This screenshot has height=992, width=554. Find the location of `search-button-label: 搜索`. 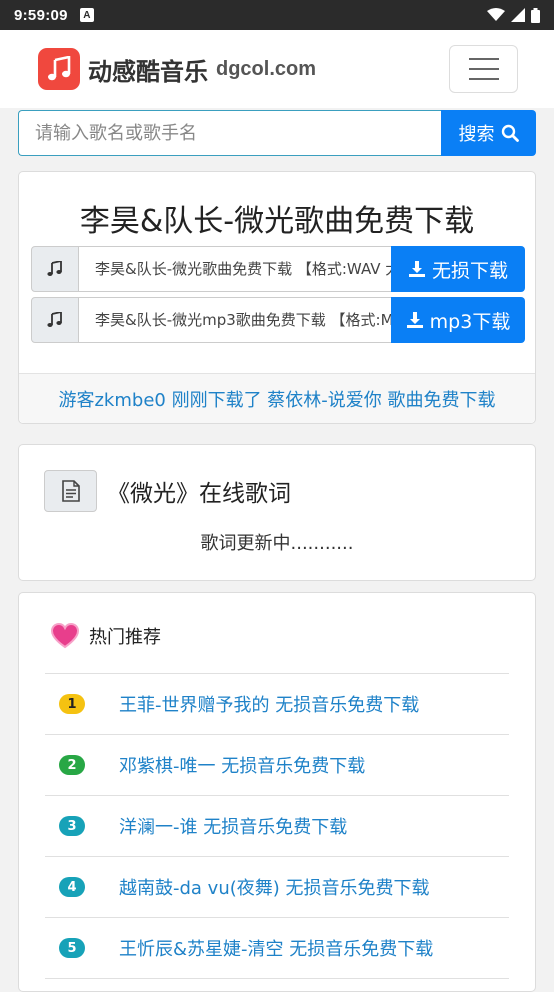

search-button-label: 搜索 is located at coordinates (476, 134).